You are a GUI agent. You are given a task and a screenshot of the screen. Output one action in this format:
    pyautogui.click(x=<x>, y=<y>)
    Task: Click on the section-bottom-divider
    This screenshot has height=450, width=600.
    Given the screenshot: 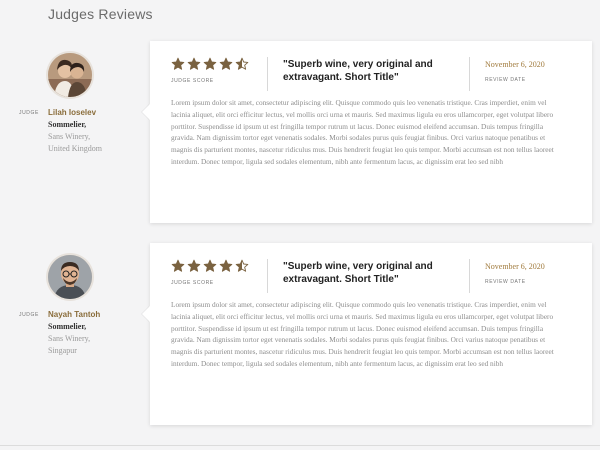 What is the action you would take?
    pyautogui.click(x=300, y=445)
    